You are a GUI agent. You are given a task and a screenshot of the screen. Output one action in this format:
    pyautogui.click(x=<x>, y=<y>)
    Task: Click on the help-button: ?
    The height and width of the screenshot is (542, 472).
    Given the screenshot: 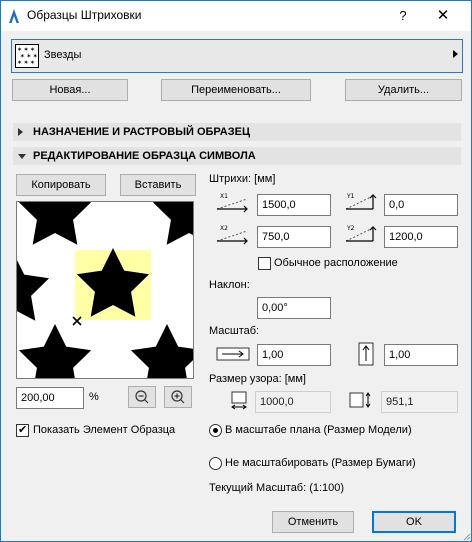 What is the action you would take?
    pyautogui.click(x=403, y=16)
    